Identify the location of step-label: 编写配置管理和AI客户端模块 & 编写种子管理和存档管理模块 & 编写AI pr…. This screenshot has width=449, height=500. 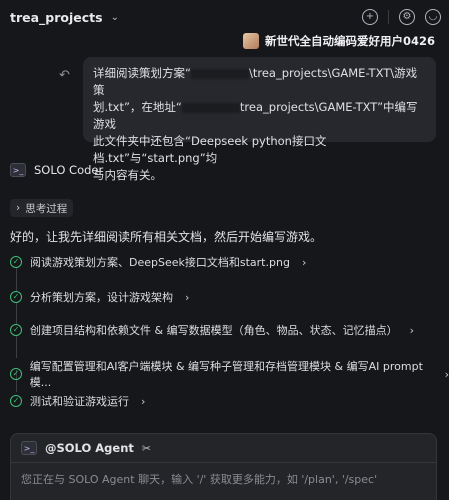
(226, 374).